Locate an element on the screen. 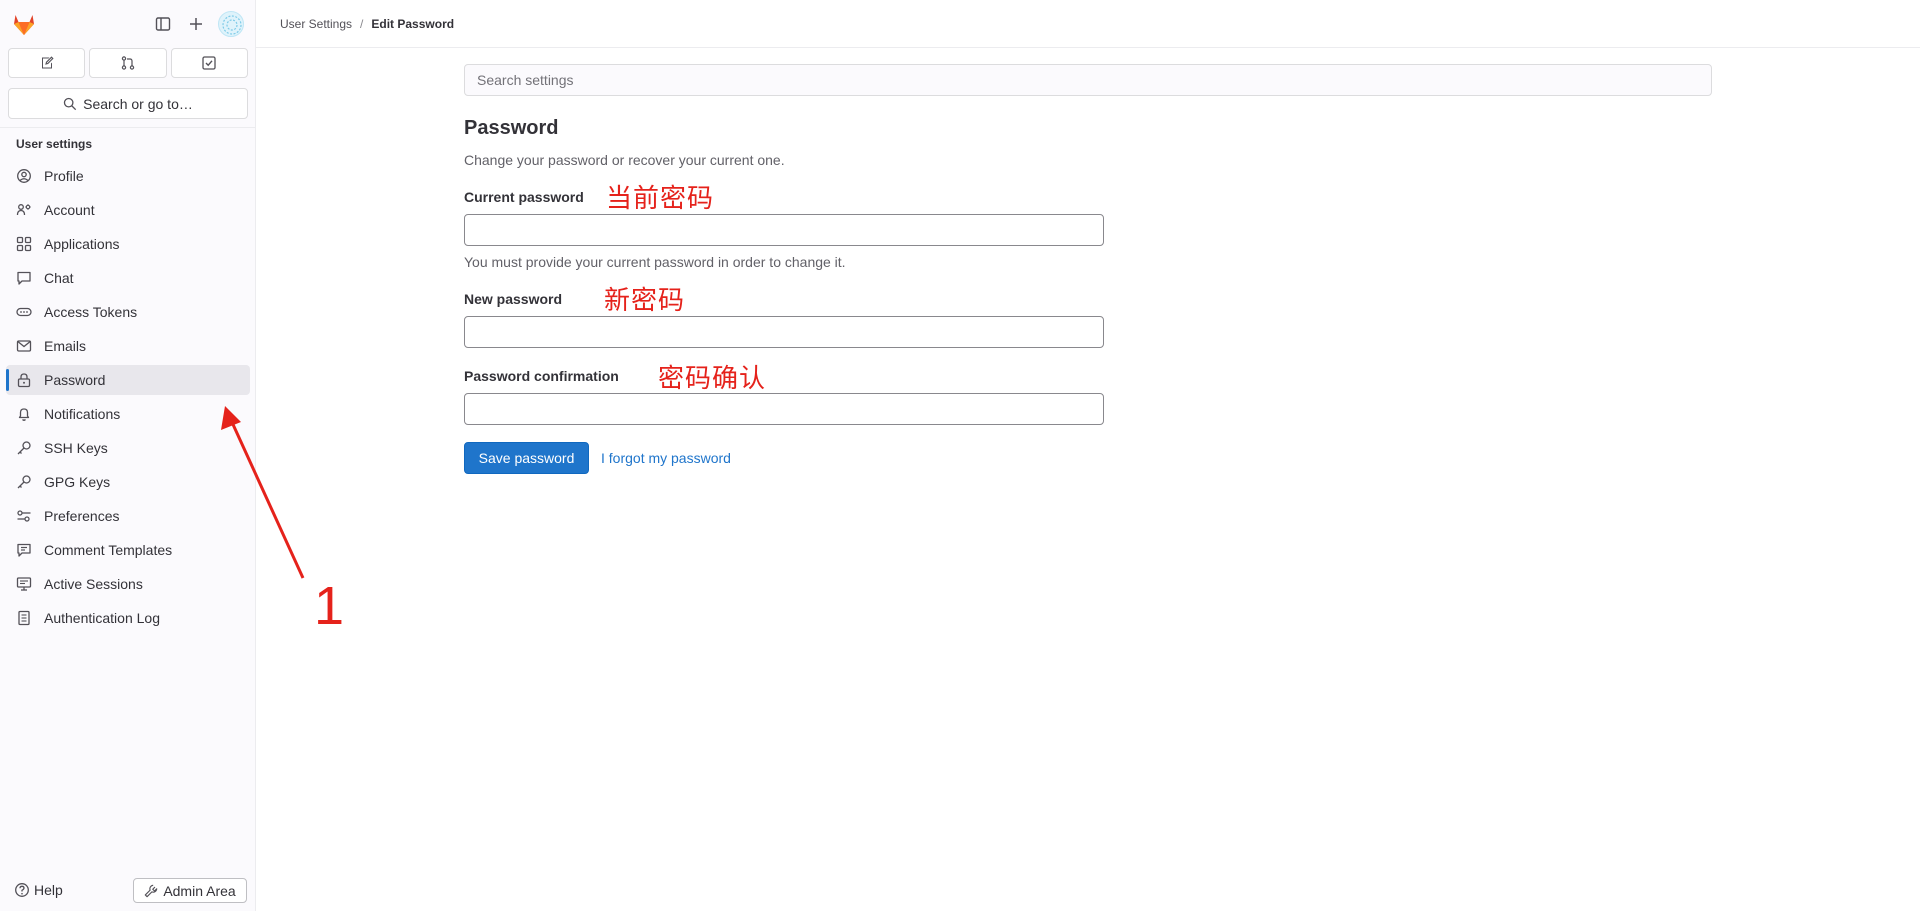  quick-actions is located at coordinates (128, 63).